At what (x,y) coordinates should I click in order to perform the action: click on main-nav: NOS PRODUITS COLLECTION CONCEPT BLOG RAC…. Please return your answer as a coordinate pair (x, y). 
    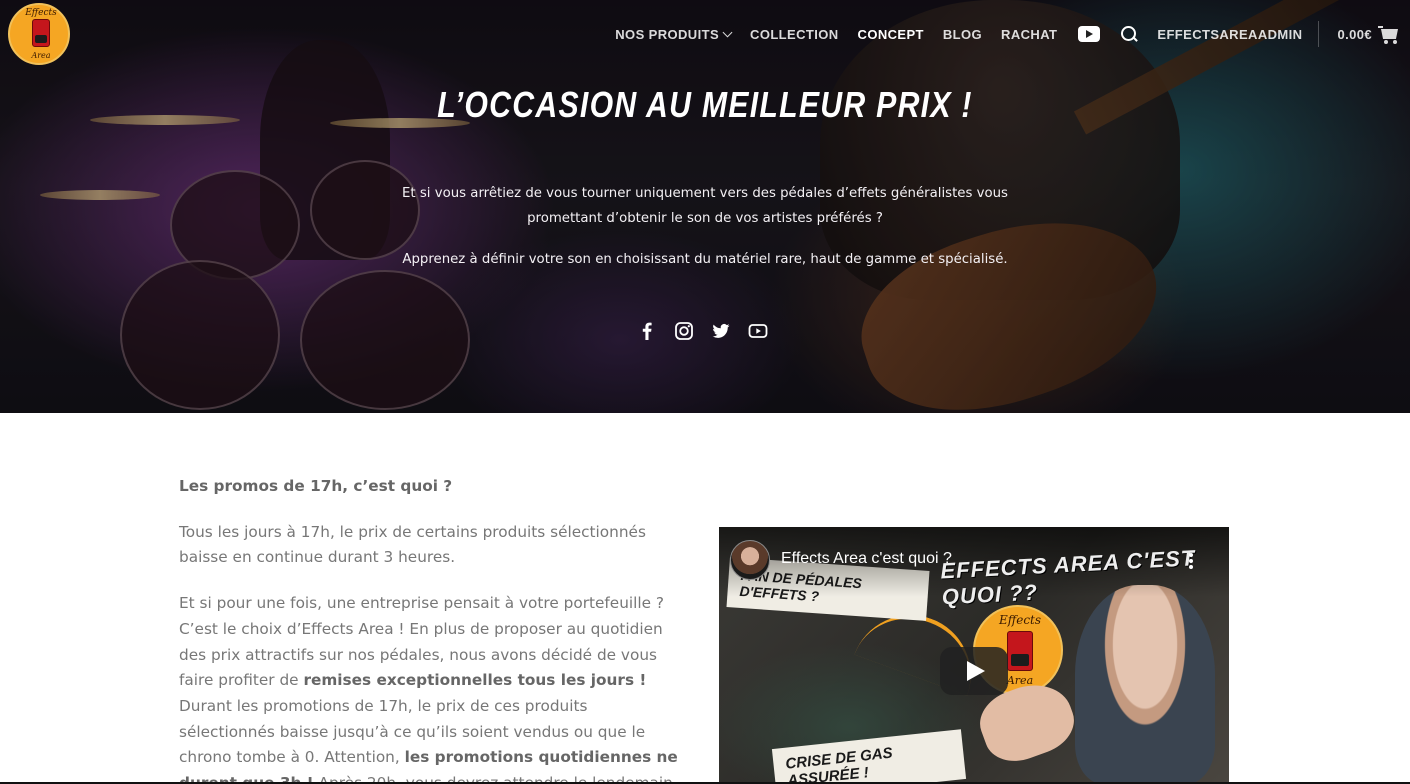
    Looking at the image, I should click on (1012, 34).